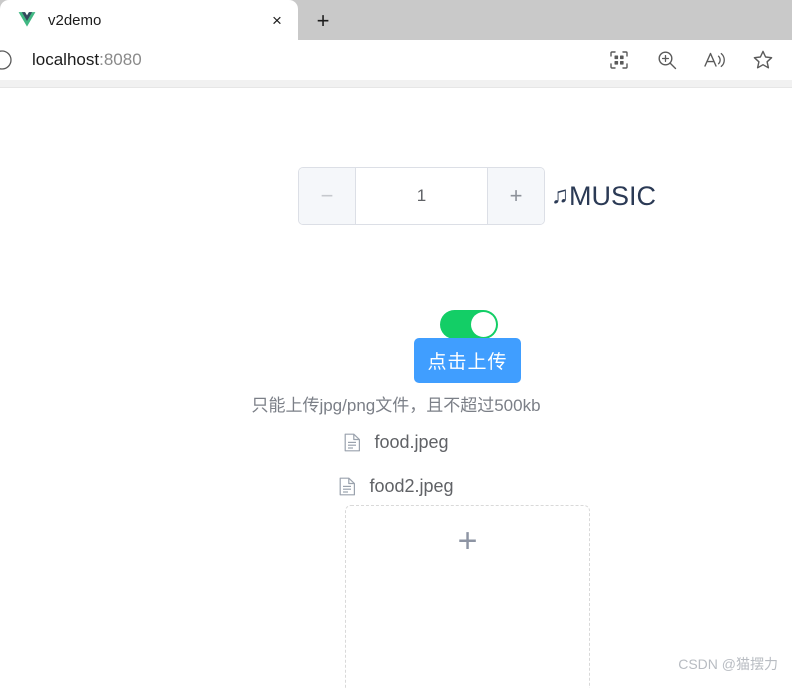 The image size is (792, 689). Describe the element at coordinates (396, 20) in the screenshot. I see `tab-strip: v2demo × +` at that location.